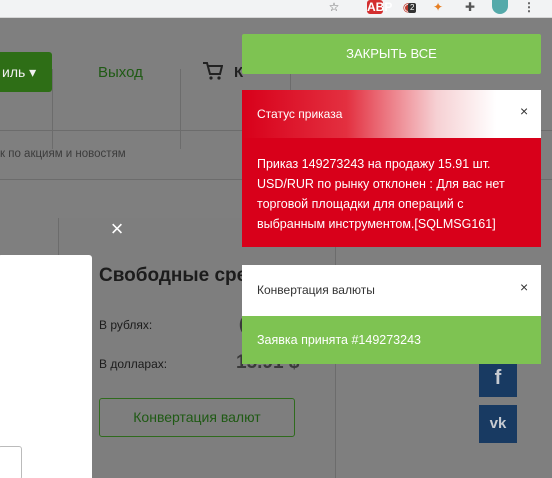 This screenshot has width=552, height=478. I want to click on cart-icon, so click(213, 71).